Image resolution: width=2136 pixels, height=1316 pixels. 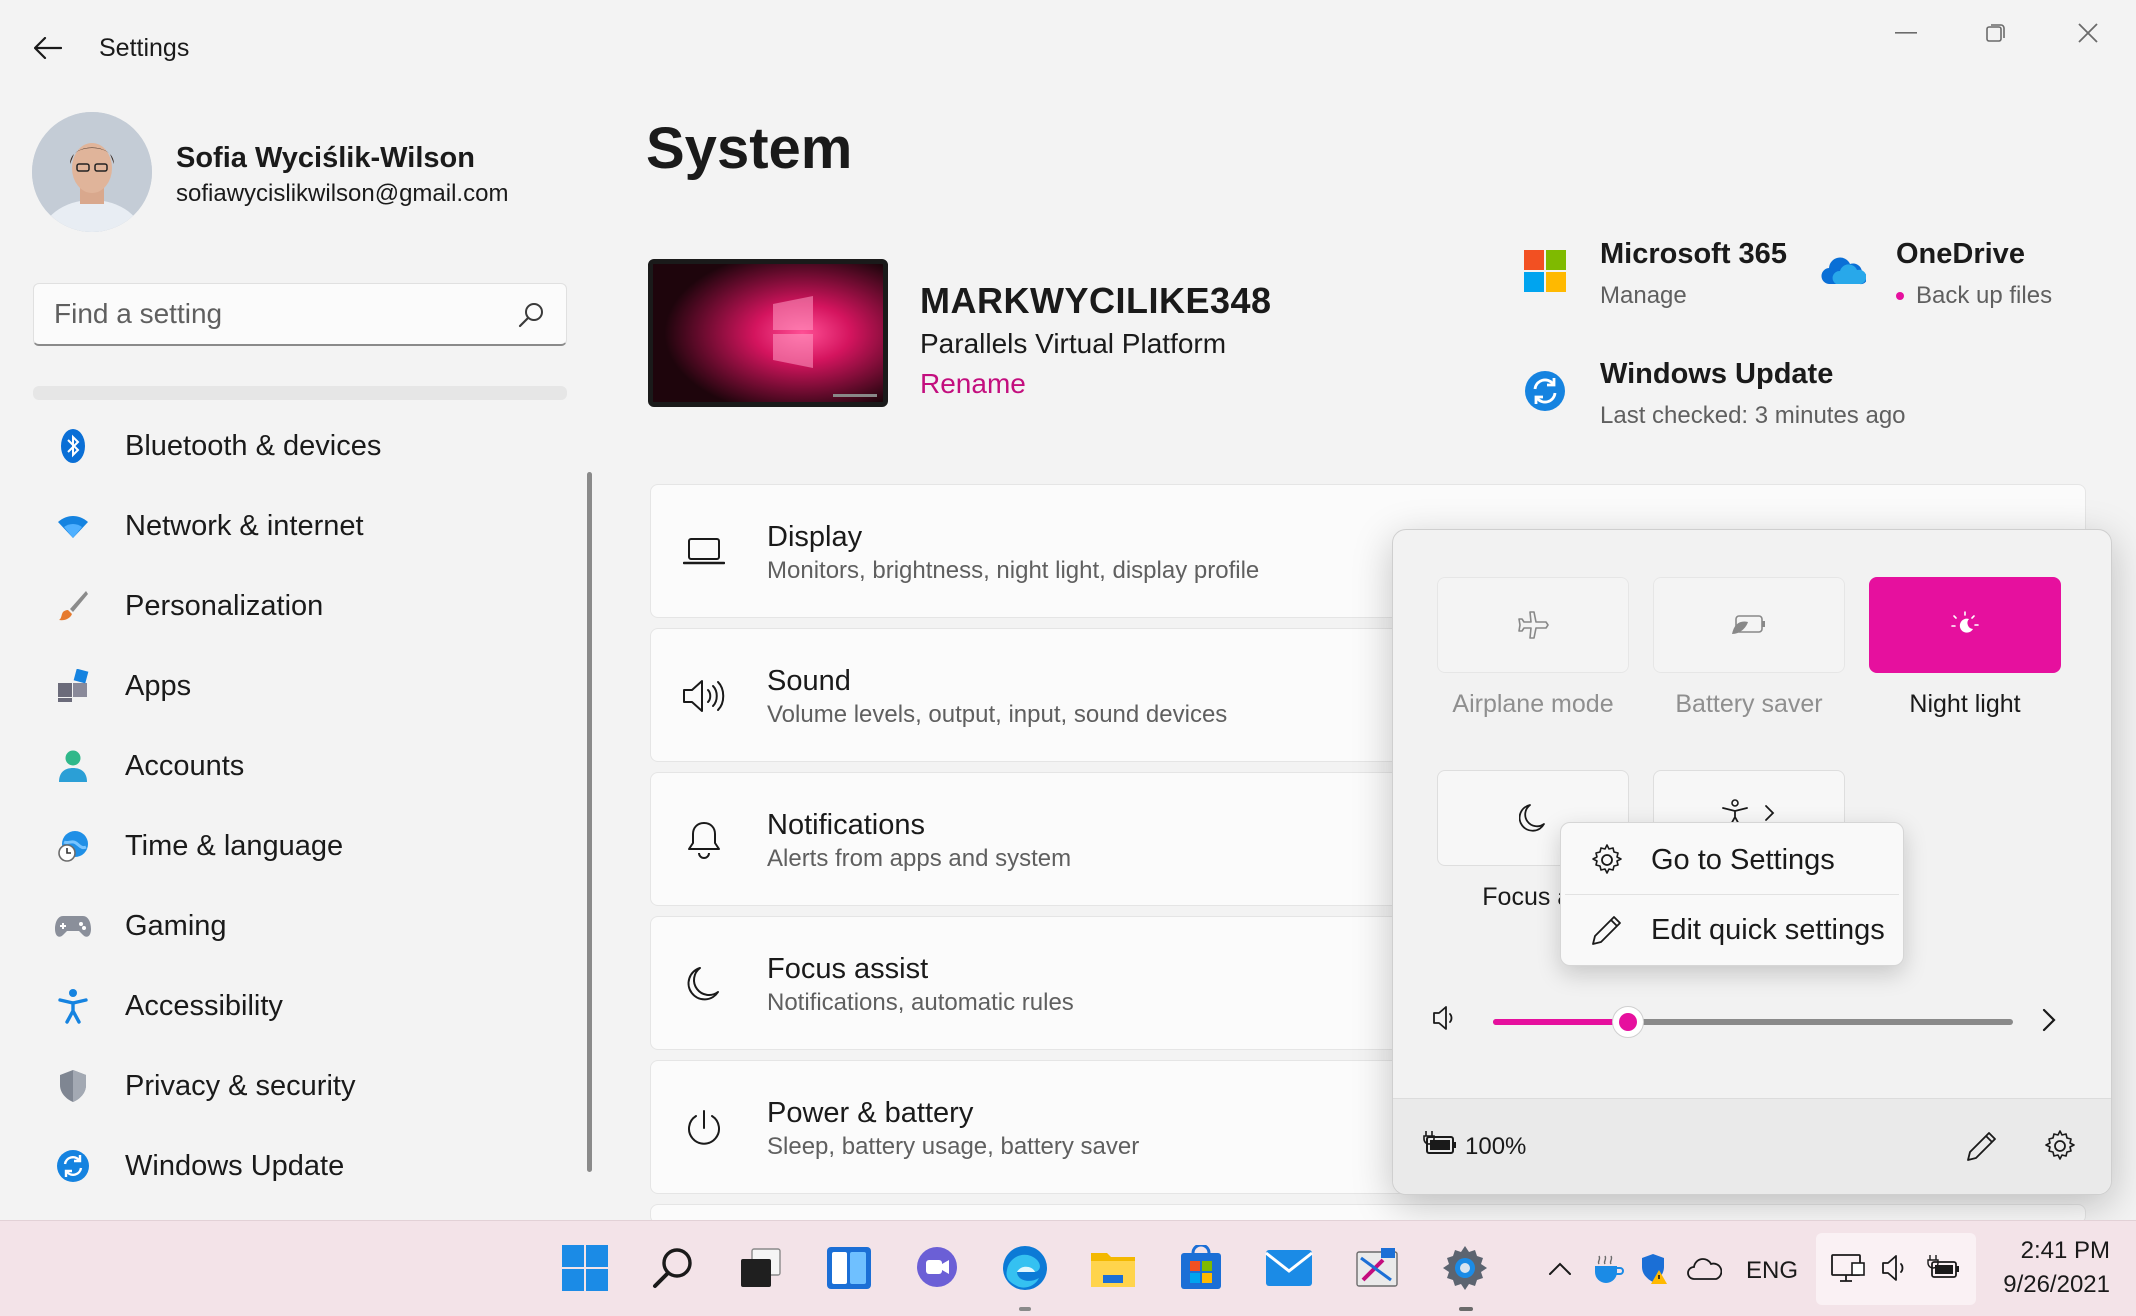 I want to click on microsoft-365-title: Microsoft 365, so click(x=1693, y=254).